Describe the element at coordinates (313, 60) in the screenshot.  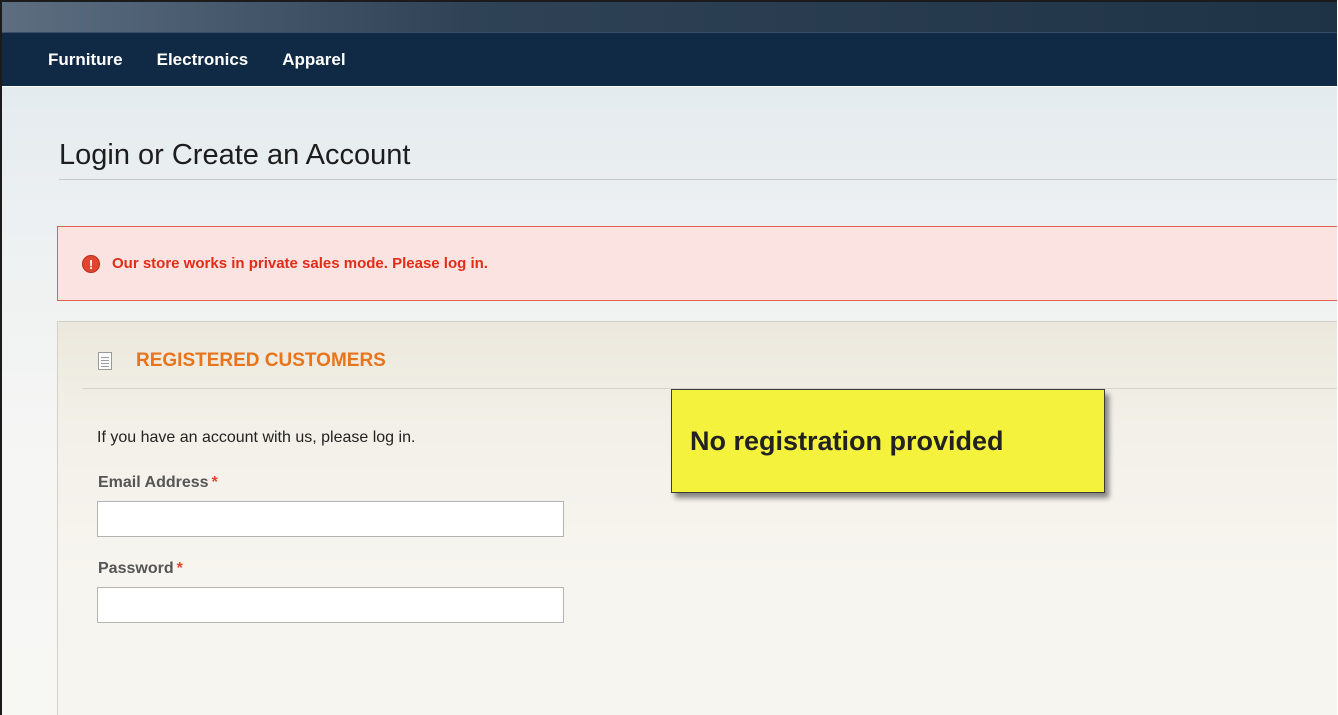
I see `nav-item-apparel: Apparel` at that location.